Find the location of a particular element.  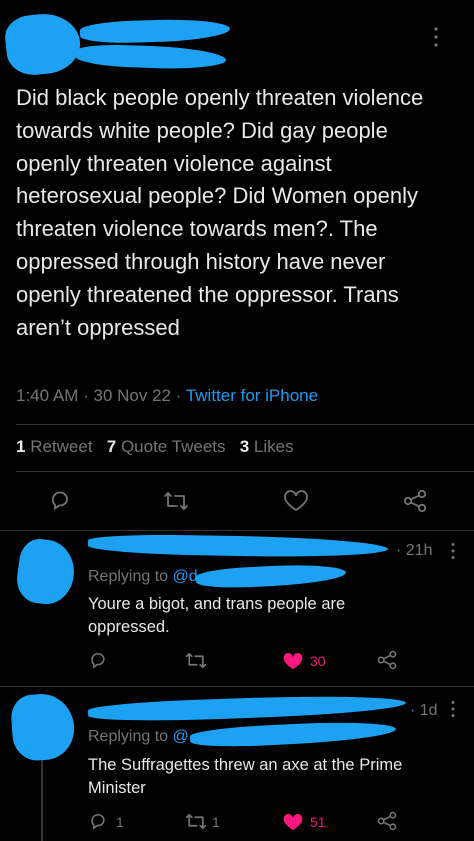

tweet-metadata: 1:40 AM · 30 Nov 22 · Twitter for iPhone is located at coordinates (167, 396).